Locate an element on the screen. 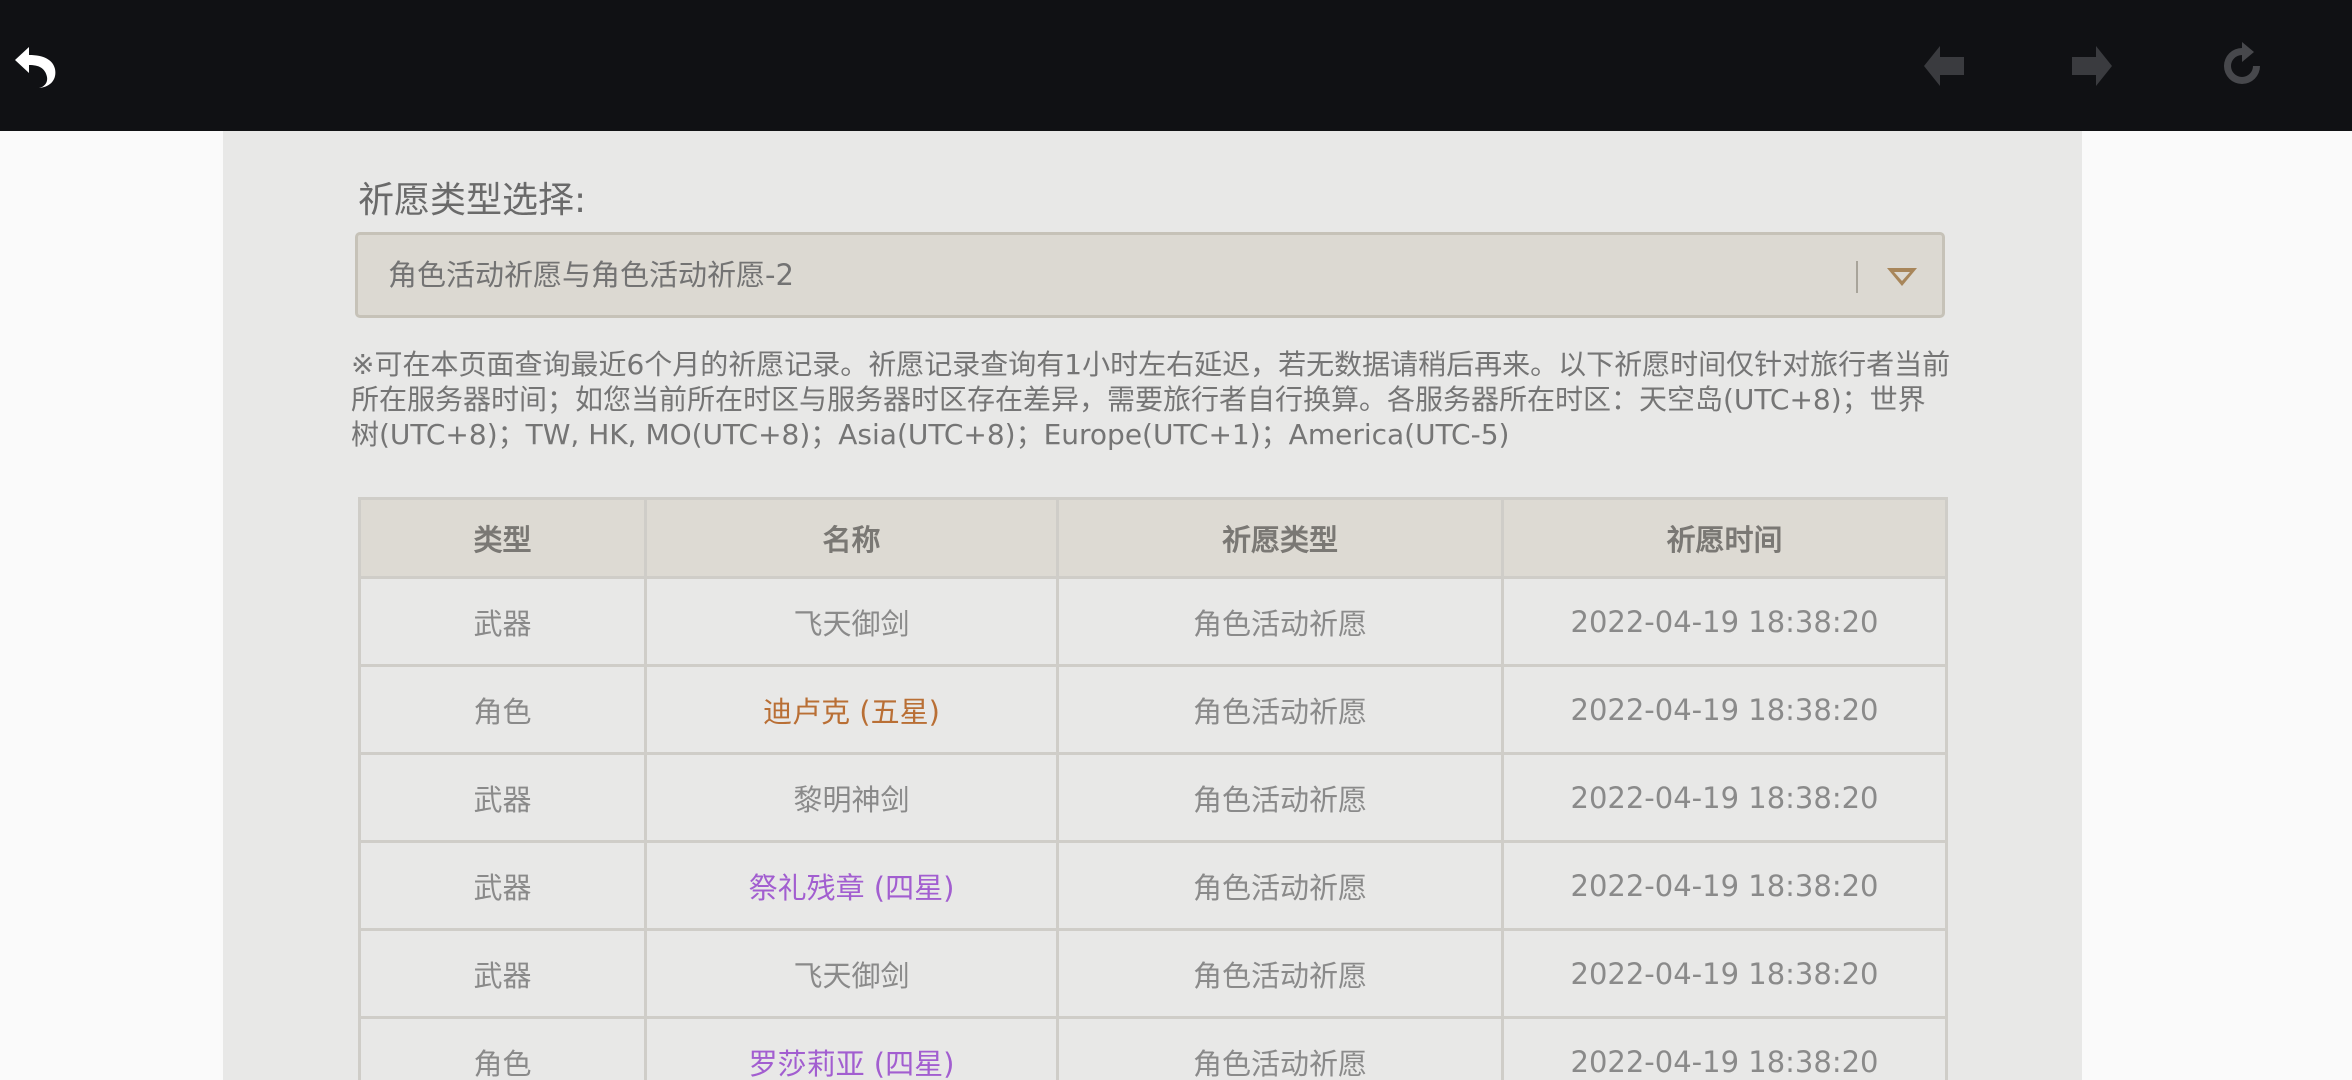 This screenshot has height=1080, width=2352. cell-name: 黎明神剑 is located at coordinates (851, 797).